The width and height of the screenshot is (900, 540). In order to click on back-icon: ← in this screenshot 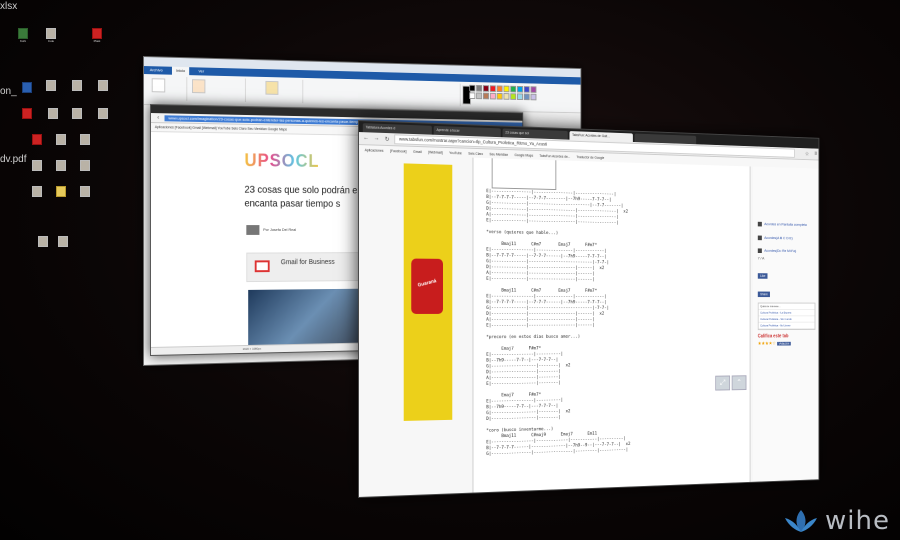, I will do `click(366, 138)`.